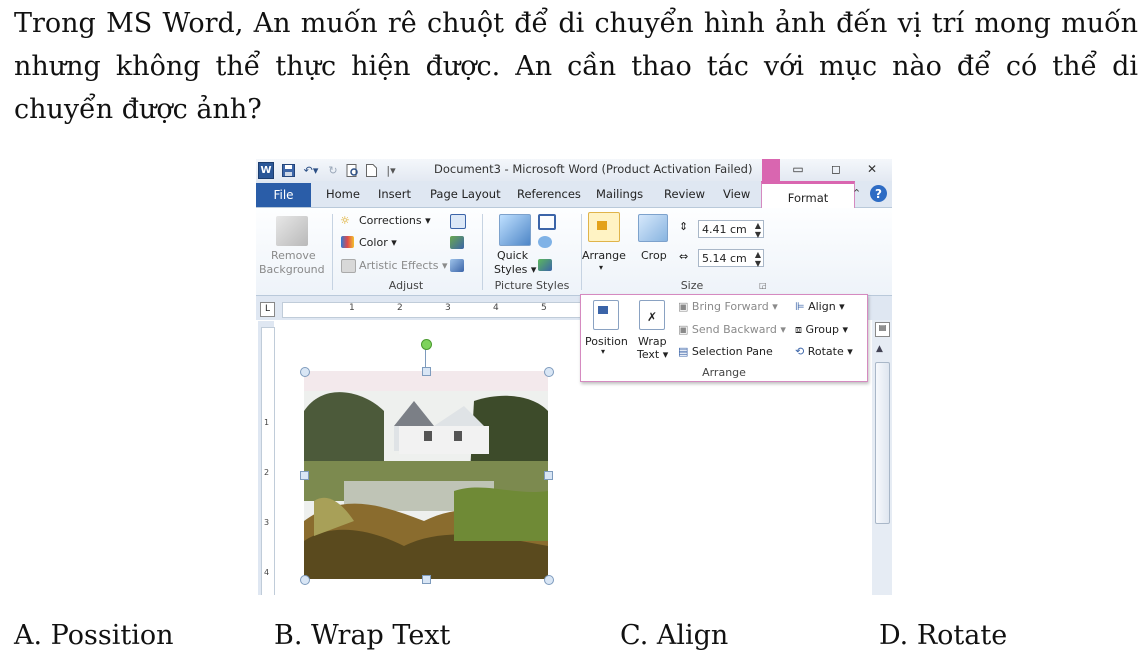 The width and height of the screenshot is (1148, 664). What do you see at coordinates (603, 351) in the screenshot?
I see `position-dropdown-icon: ▾` at bounding box center [603, 351].